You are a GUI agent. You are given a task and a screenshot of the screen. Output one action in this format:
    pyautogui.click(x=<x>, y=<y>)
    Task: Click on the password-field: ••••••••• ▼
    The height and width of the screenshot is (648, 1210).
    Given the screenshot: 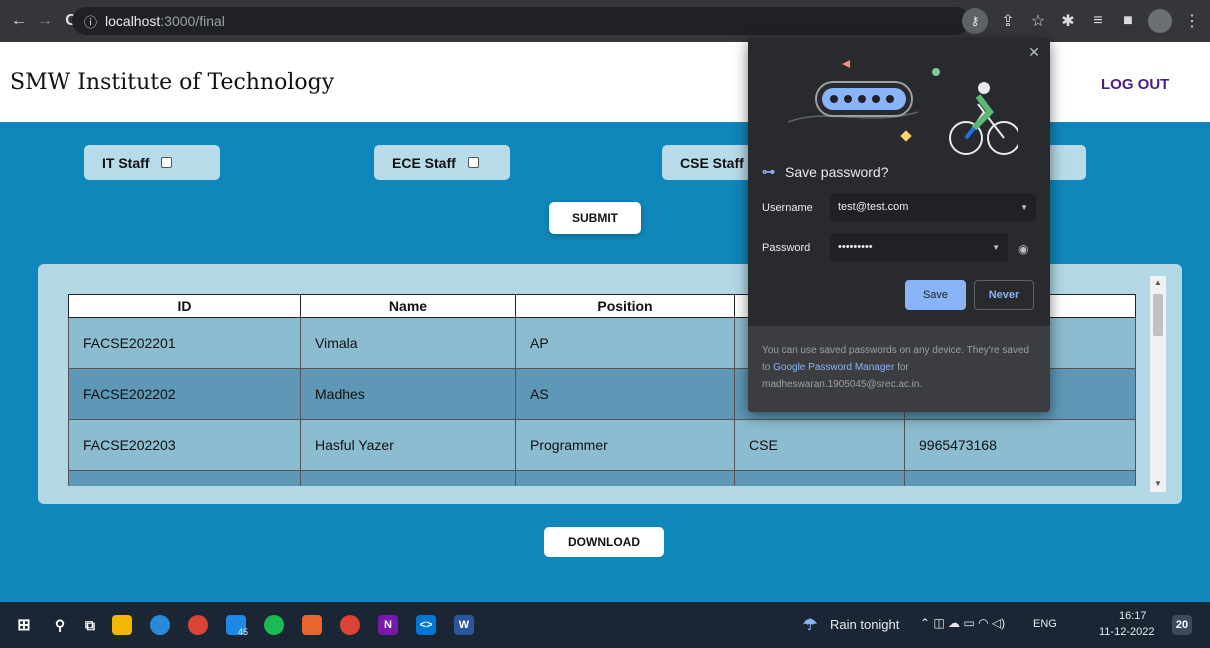 What is the action you would take?
    pyautogui.click(x=919, y=247)
    